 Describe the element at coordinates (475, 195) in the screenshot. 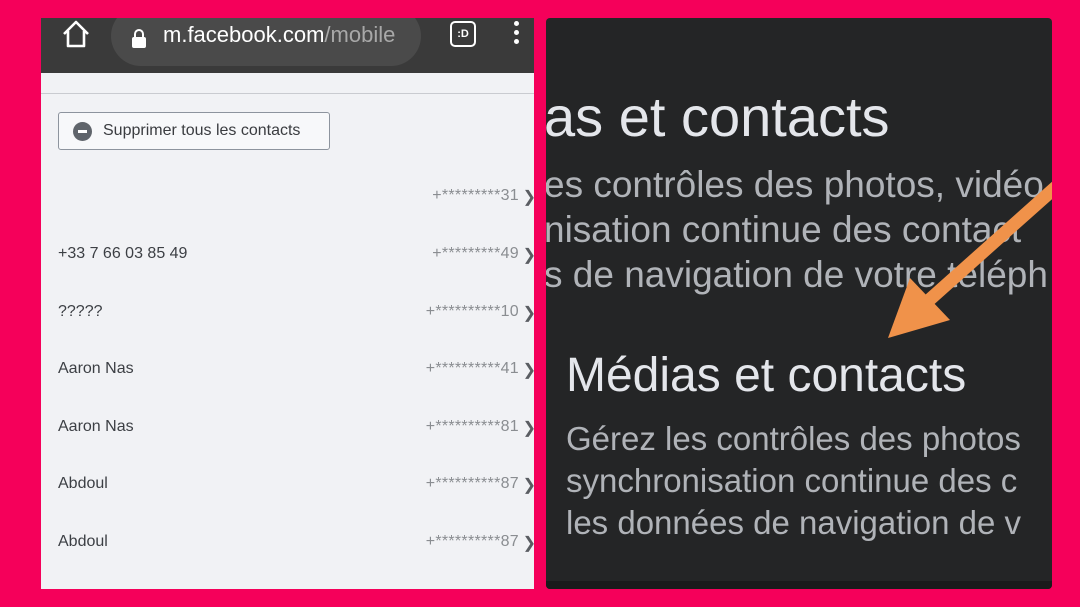

I see `contact-number: +*********31` at that location.